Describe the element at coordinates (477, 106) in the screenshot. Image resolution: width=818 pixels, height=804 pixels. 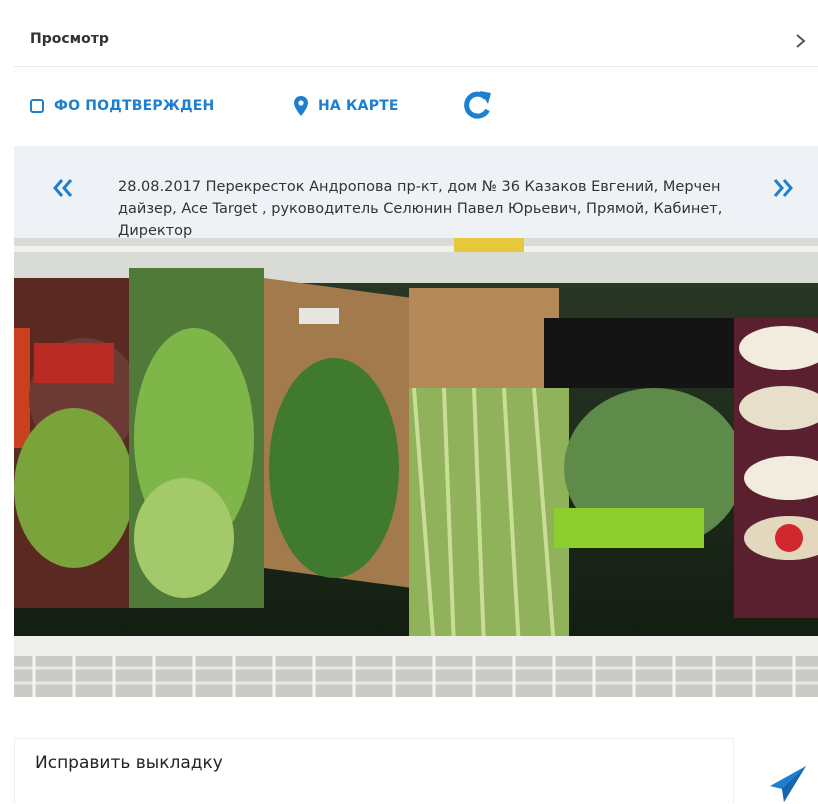
I see `refresh-icon` at that location.